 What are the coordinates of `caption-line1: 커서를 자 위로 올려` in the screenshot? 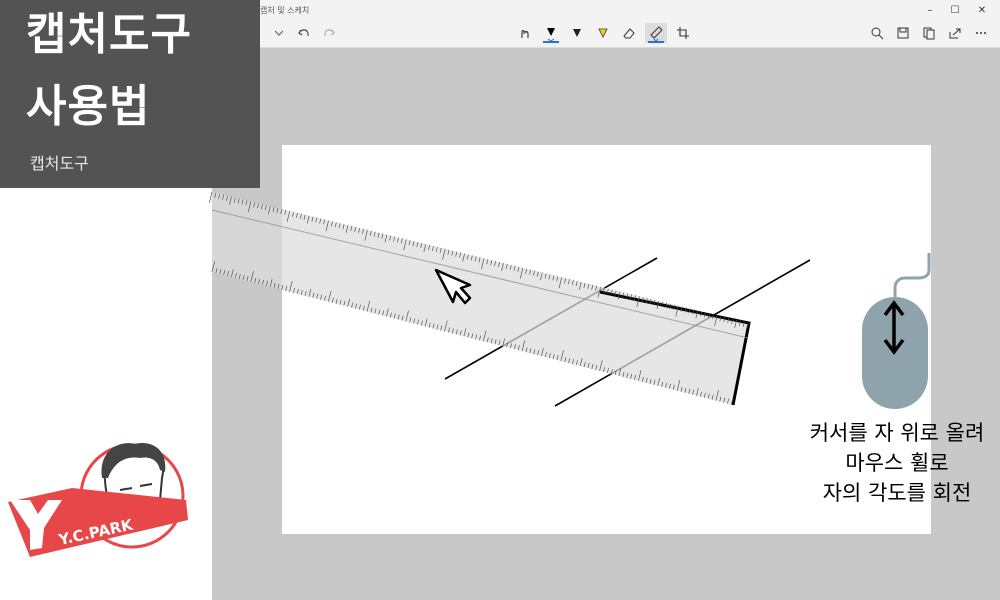 It's located at (897, 433).